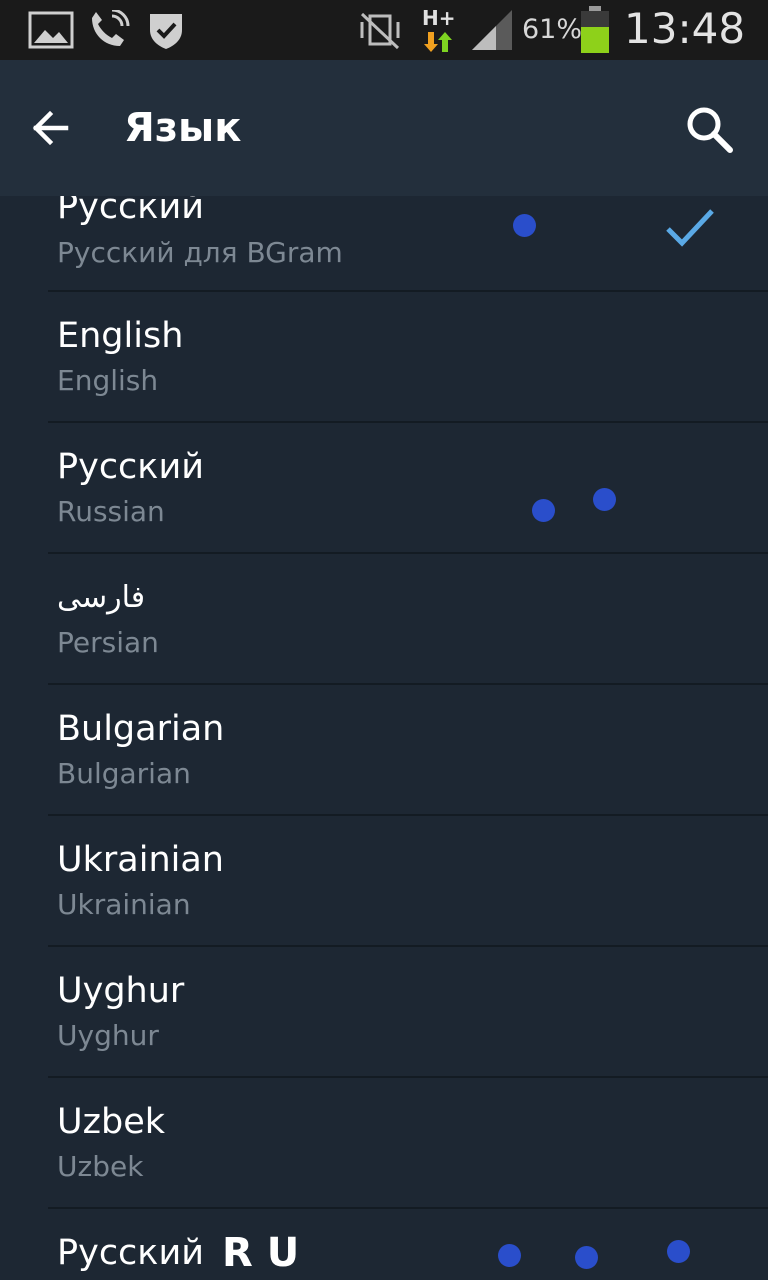 This screenshot has height=1280, width=768. What do you see at coordinates (121, 991) in the screenshot?
I see `language-name: Uyghur` at bounding box center [121, 991].